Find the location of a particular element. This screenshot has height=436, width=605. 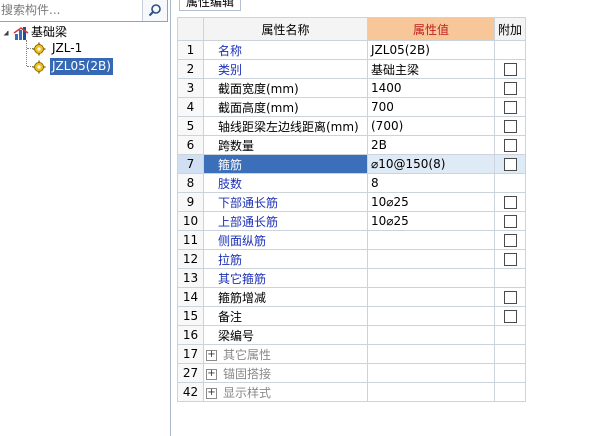

property-name-cell: 跨数量 is located at coordinates (285, 145).